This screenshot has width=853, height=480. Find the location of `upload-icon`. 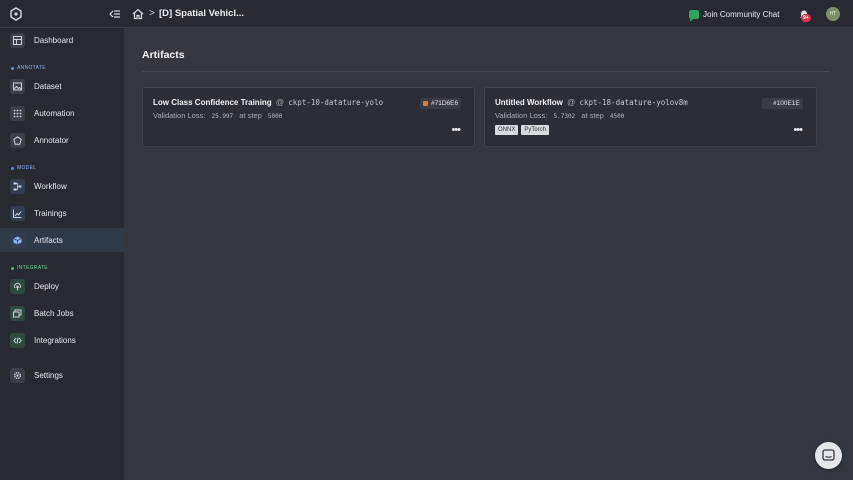

upload-icon is located at coordinates (17, 286).